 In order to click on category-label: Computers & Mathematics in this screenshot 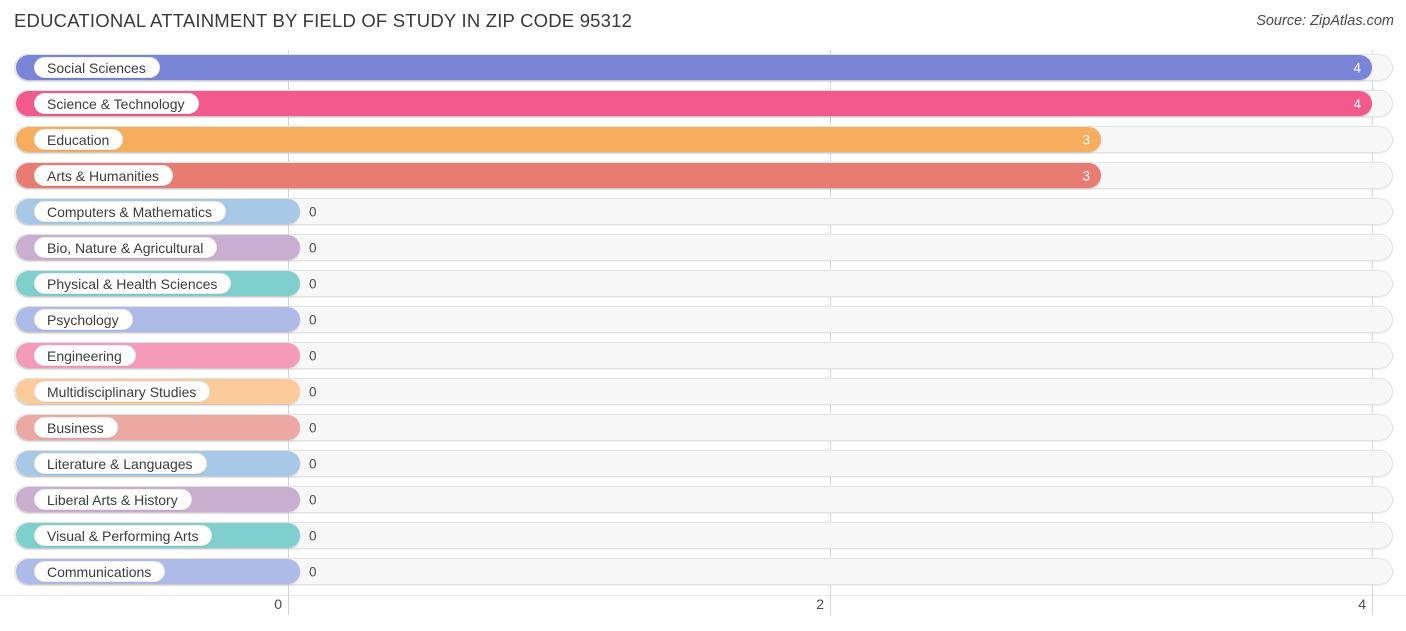, I will do `click(130, 211)`.